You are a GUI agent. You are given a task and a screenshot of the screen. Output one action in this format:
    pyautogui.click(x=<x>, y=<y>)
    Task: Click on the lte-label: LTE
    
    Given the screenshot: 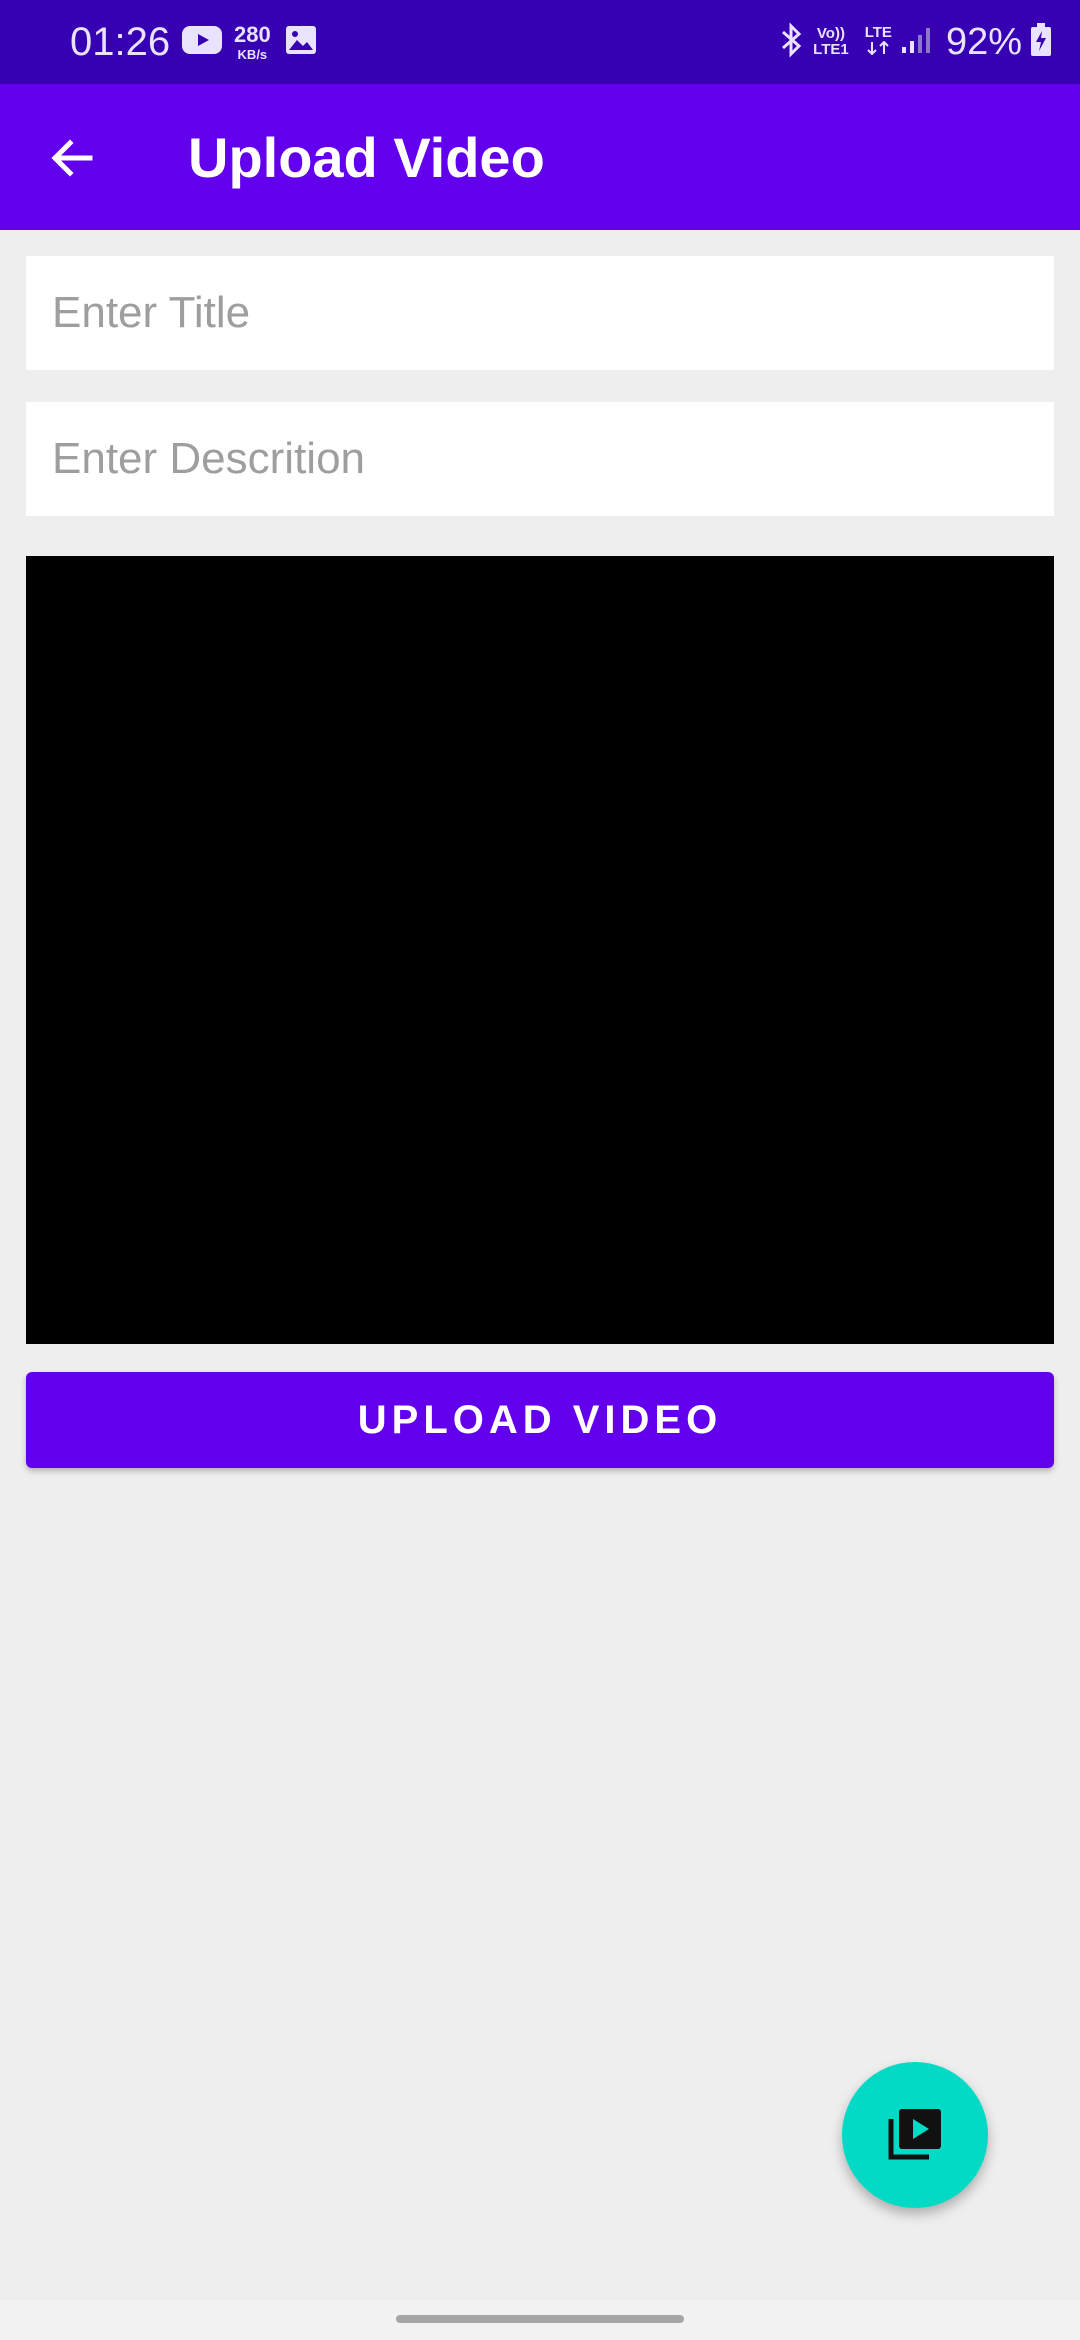 What is the action you would take?
    pyautogui.click(x=878, y=32)
    